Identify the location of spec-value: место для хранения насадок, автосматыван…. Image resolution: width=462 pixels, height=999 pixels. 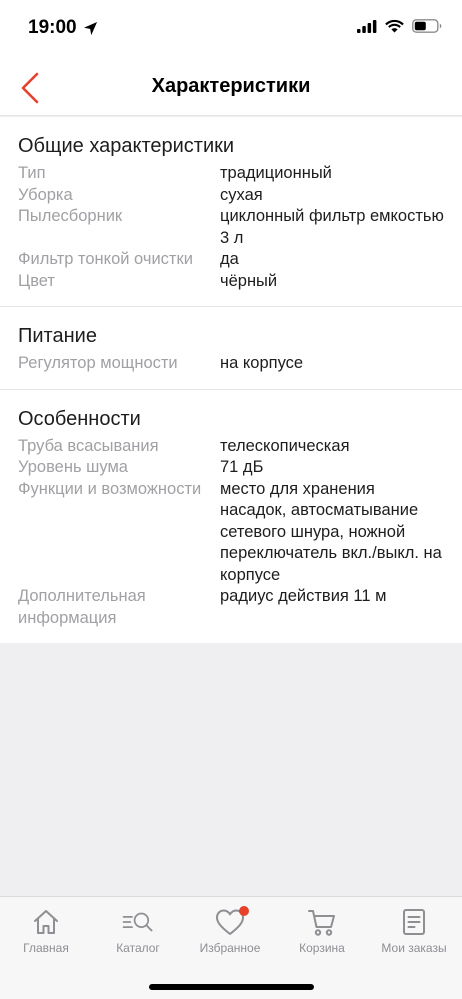
(331, 531).